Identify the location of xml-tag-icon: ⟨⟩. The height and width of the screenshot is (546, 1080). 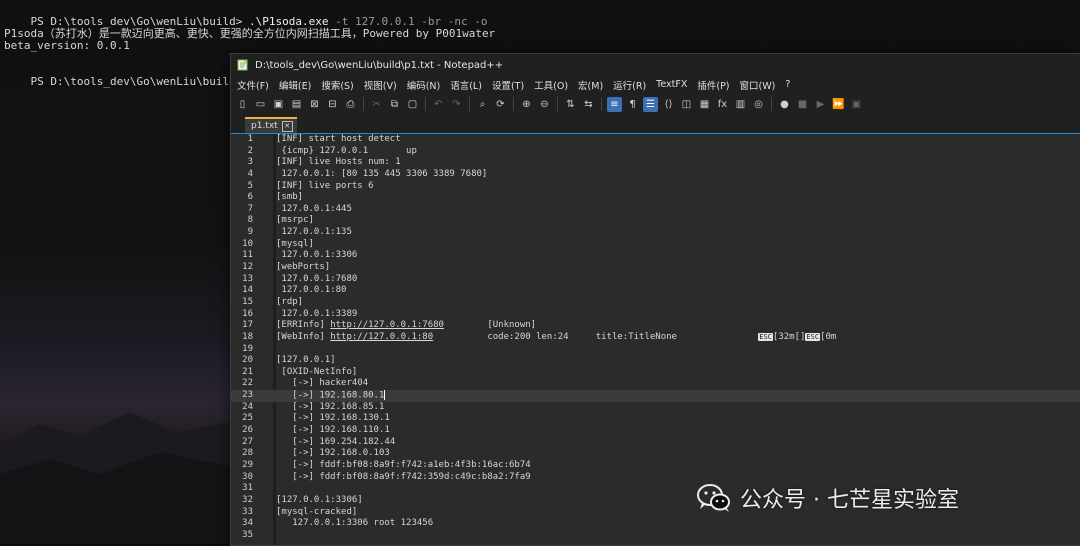
(668, 104).